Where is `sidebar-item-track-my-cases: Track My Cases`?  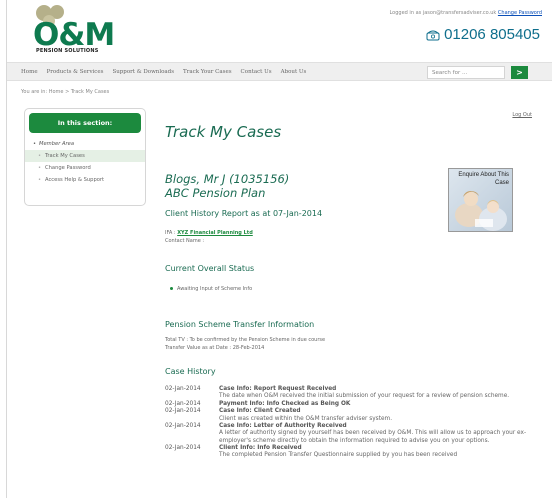 sidebar-item-track-my-cases: Track My Cases is located at coordinates (85, 156).